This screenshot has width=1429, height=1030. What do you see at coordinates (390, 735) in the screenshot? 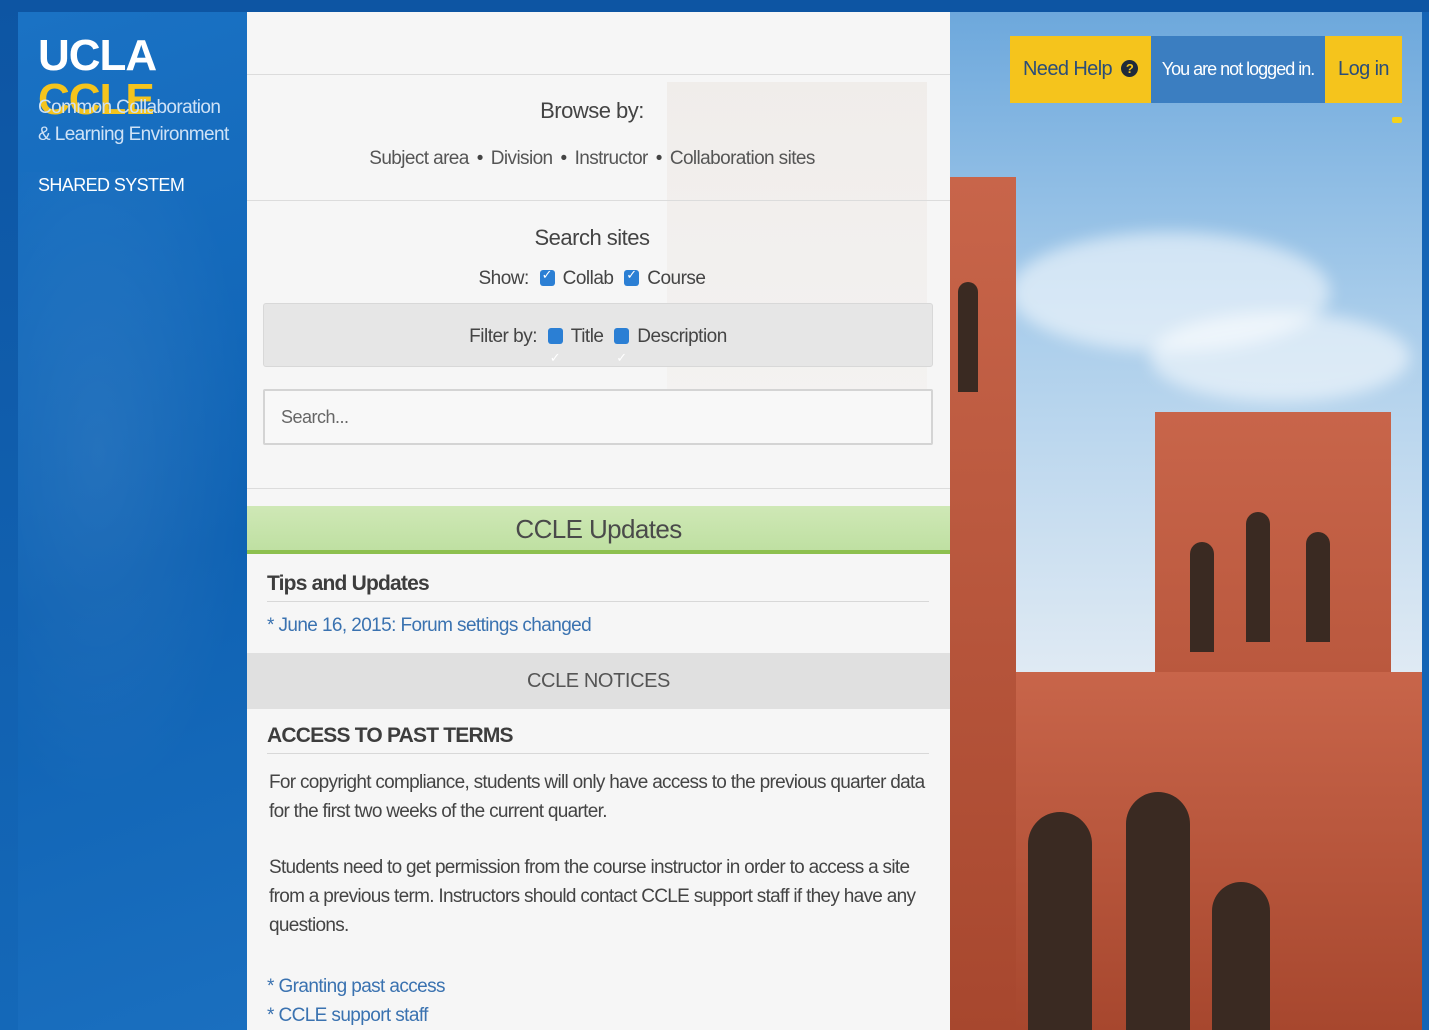
I see `access-heading: ACCESS TO PAST TERMS` at bounding box center [390, 735].